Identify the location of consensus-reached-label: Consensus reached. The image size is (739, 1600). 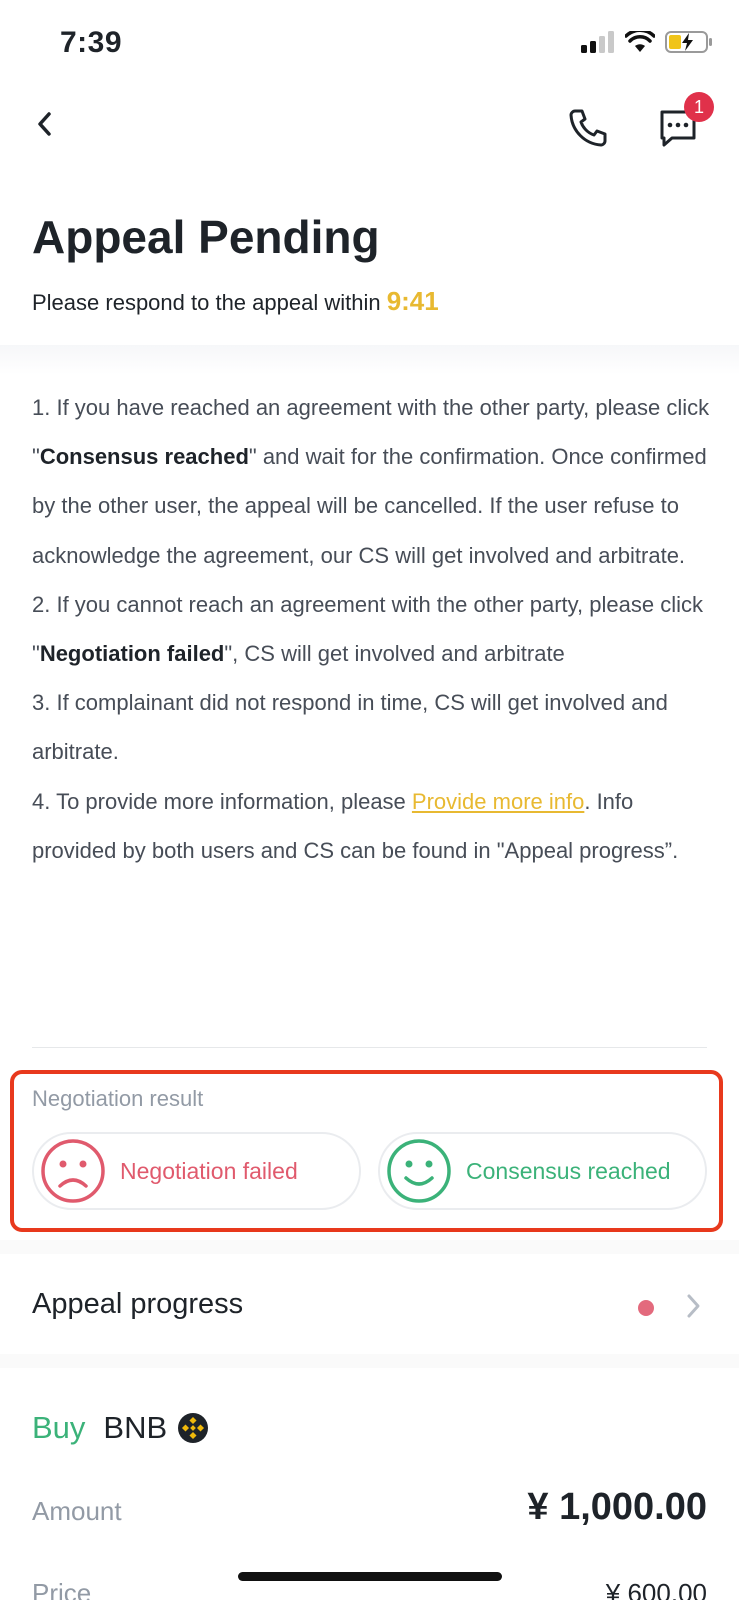
(568, 1170).